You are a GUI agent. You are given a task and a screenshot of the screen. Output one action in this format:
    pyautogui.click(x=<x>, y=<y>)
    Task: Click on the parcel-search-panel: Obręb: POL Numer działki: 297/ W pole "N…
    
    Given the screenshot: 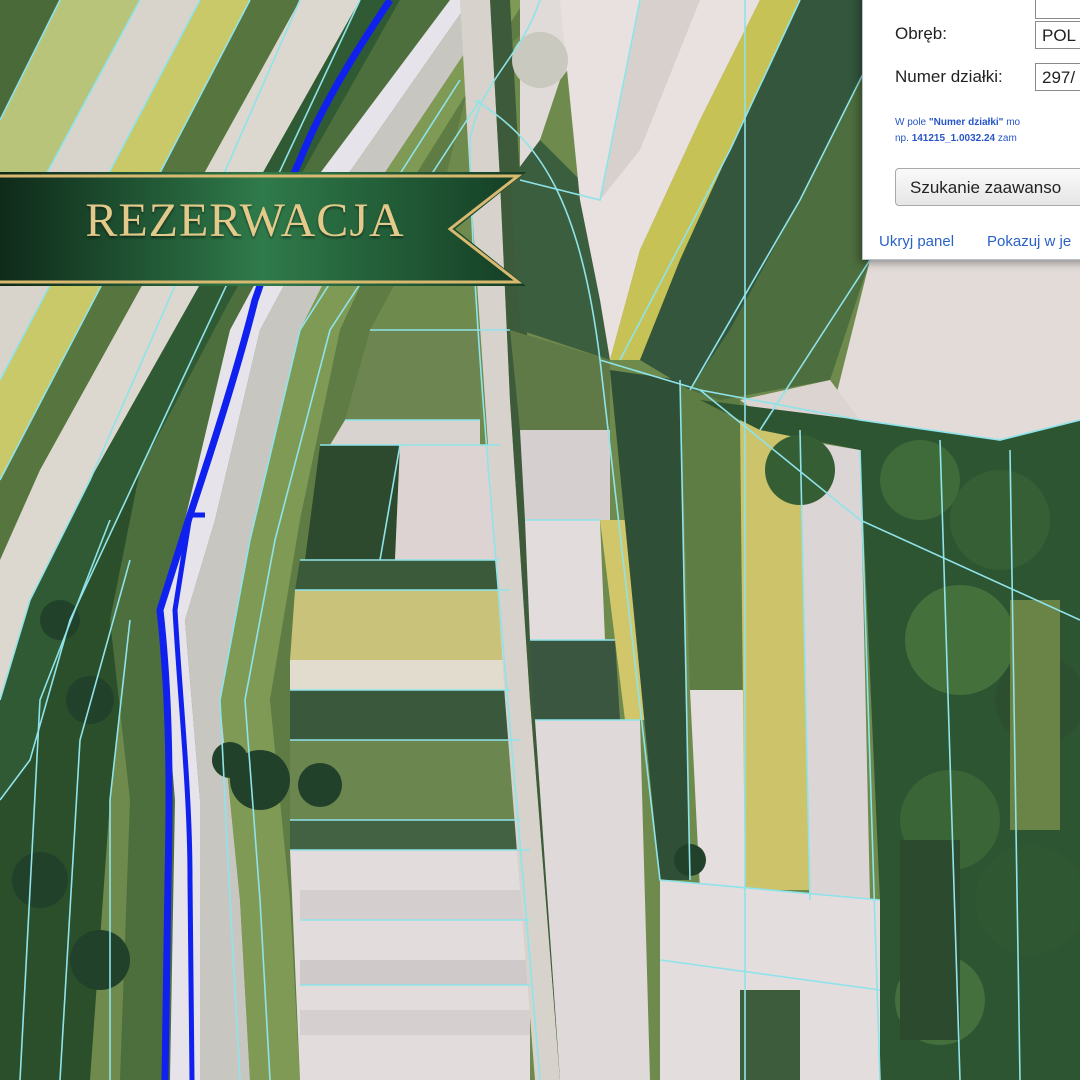 What is the action you would take?
    pyautogui.click(x=971, y=130)
    